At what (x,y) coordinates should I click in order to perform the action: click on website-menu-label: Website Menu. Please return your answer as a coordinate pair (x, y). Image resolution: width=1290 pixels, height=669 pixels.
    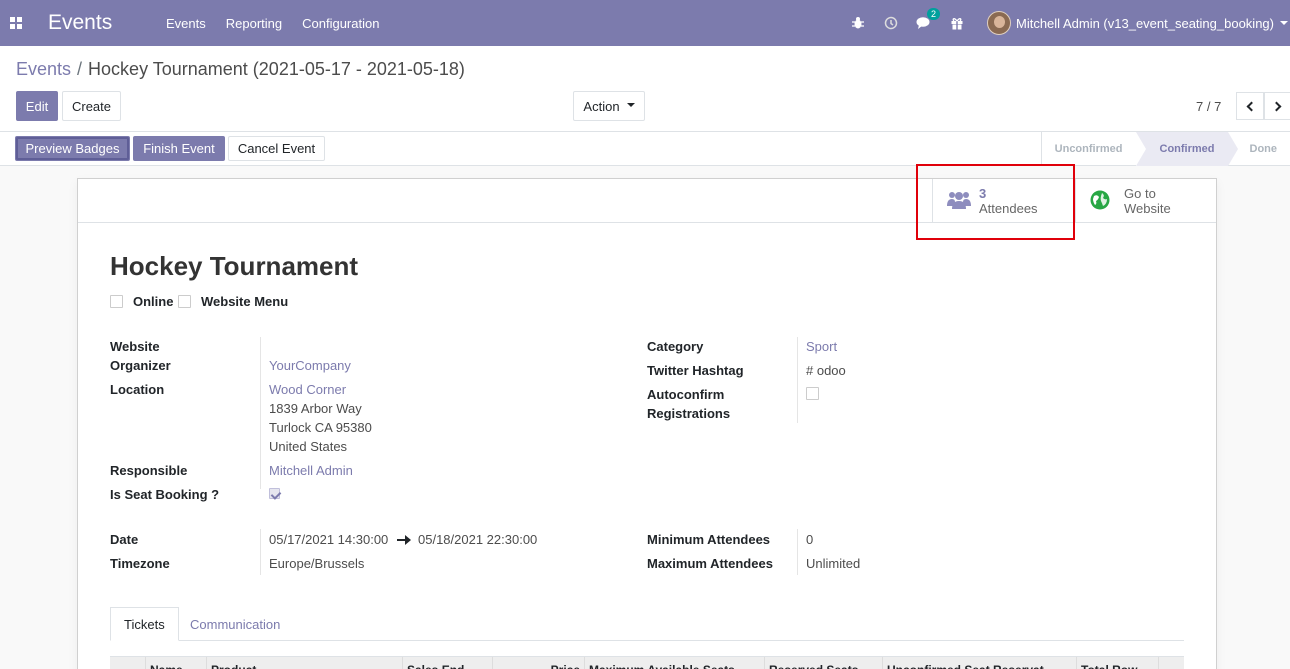
    Looking at the image, I should click on (245, 301).